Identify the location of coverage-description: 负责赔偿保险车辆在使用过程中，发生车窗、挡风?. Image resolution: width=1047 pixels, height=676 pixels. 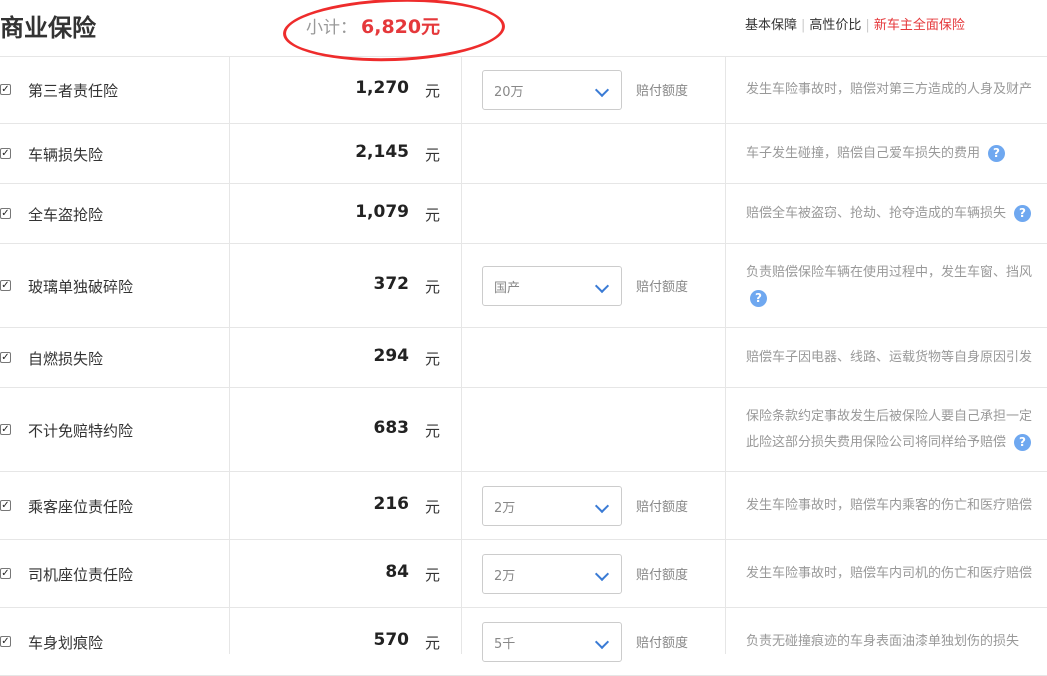
(889, 286).